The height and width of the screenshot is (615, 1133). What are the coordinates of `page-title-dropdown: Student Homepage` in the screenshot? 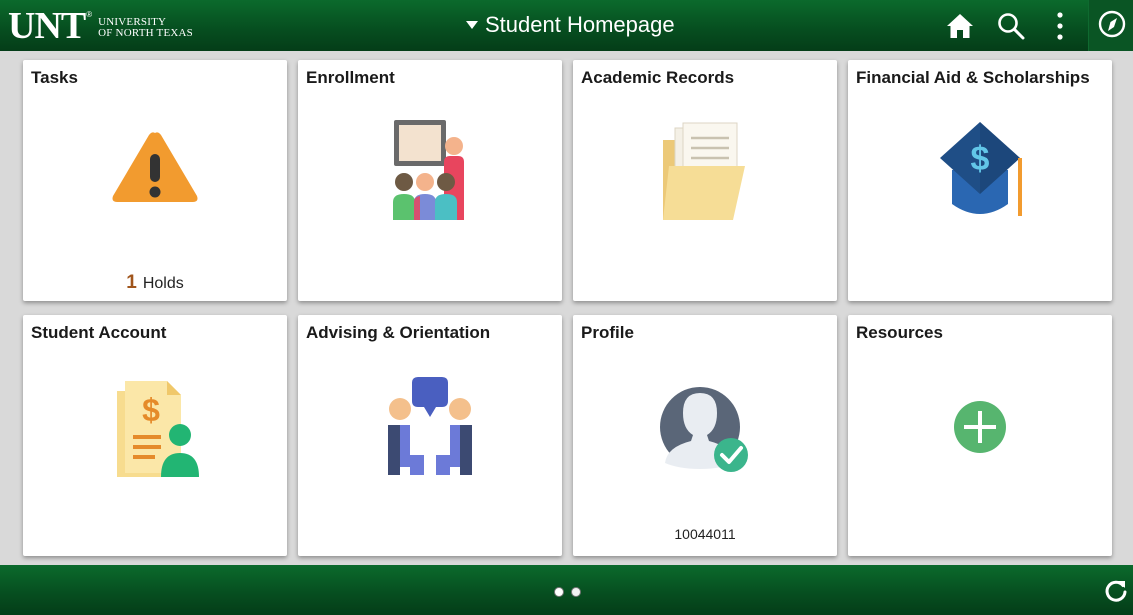 It's located at (570, 25).